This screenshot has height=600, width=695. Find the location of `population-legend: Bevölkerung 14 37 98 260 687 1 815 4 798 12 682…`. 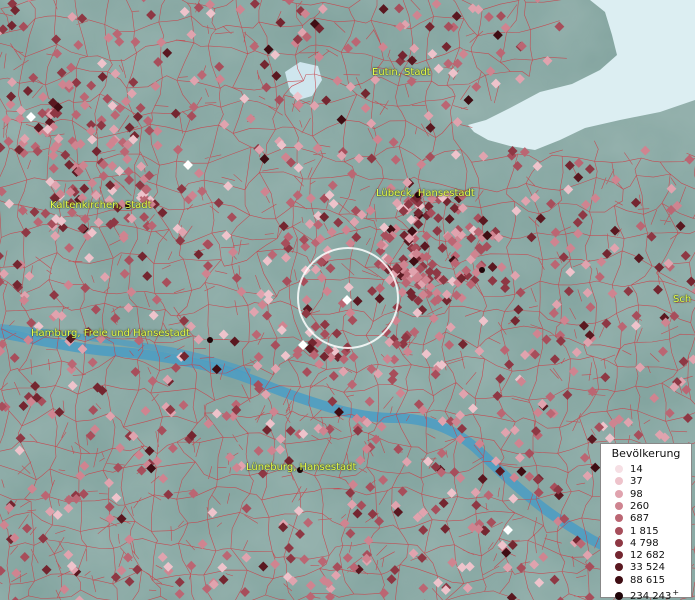

population-legend: Bevölkerung 14 37 98 260 687 1 815 4 798 12 682… is located at coordinates (646, 521).